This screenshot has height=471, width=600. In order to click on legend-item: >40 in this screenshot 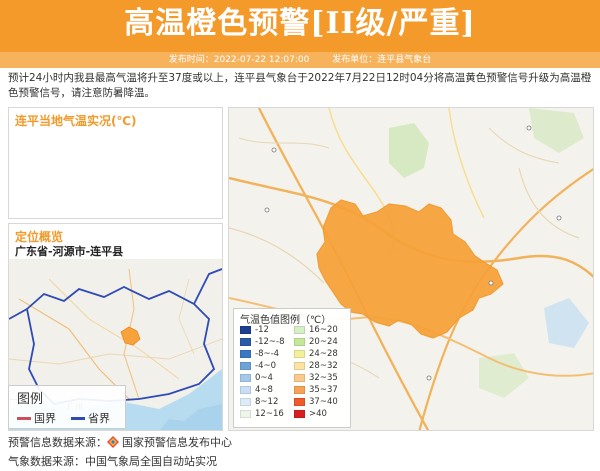, I will do `click(310, 414)`.